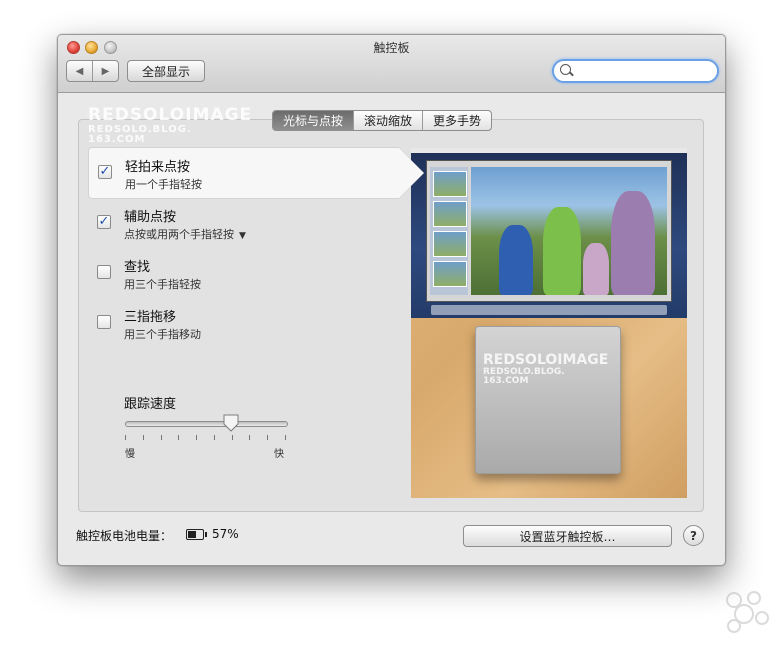 The width and height of the screenshot is (782, 645). I want to click on preview-thumbnails, so click(449, 231).